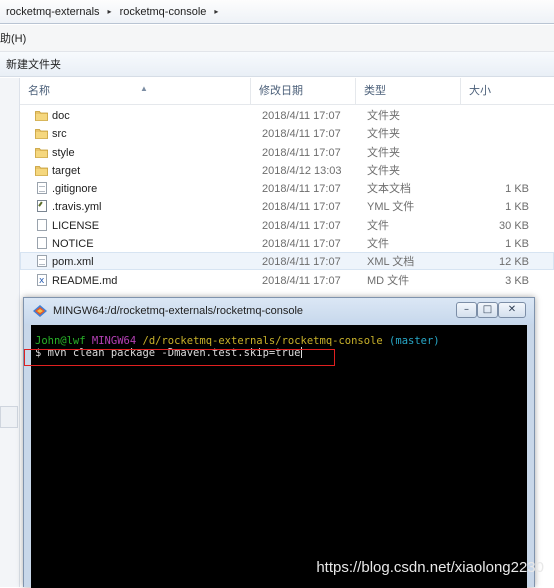  Describe the element at coordinates (85, 280) in the screenshot. I see `file-name: README.md` at that location.